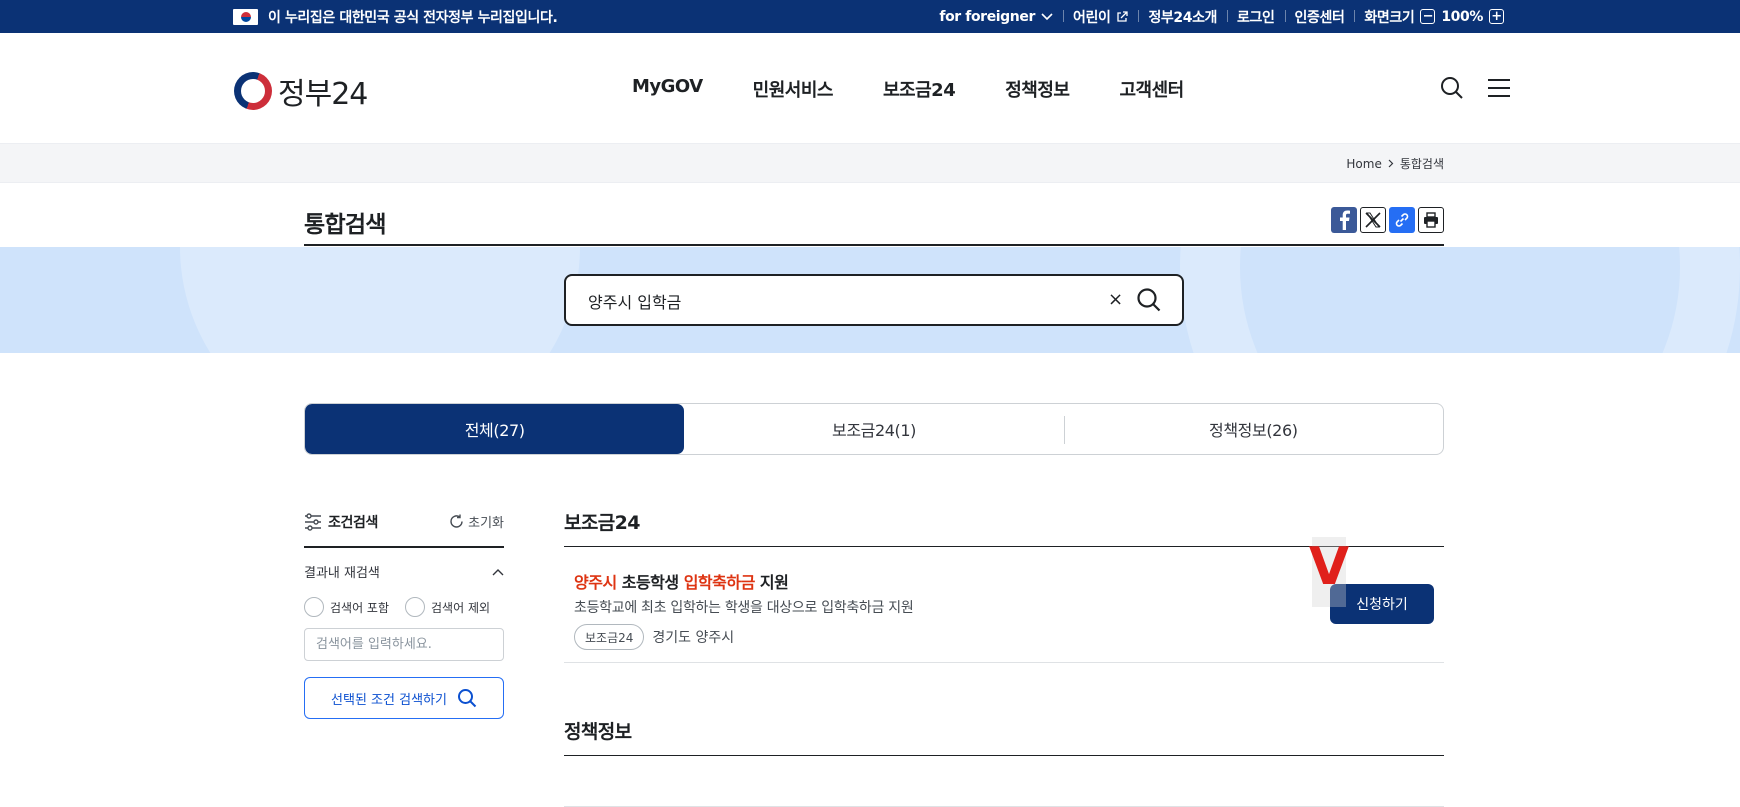 This screenshot has height=807, width=1740. I want to click on facebook-share-button, so click(1344, 220).